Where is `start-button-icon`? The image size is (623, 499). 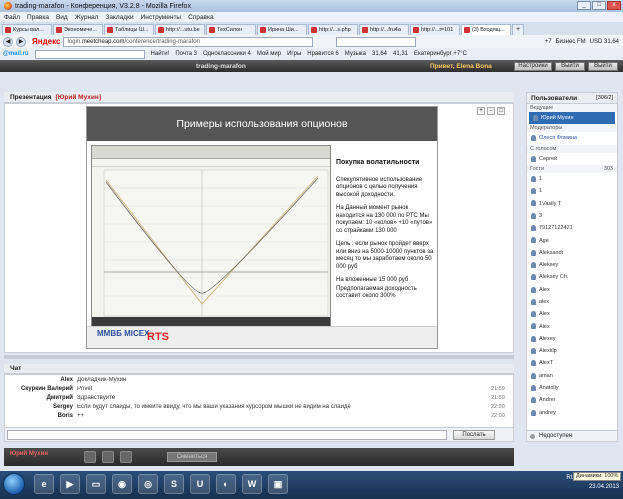
start-button-icon is located at coordinates (14, 484).